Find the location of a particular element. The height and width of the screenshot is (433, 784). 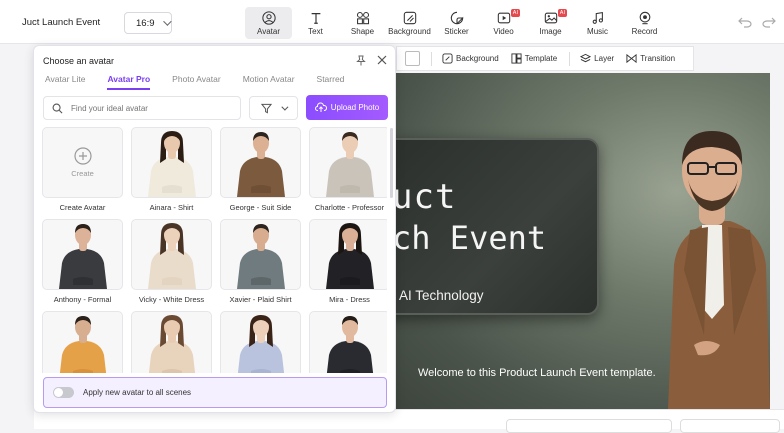

tool-record: Record is located at coordinates (644, 23).